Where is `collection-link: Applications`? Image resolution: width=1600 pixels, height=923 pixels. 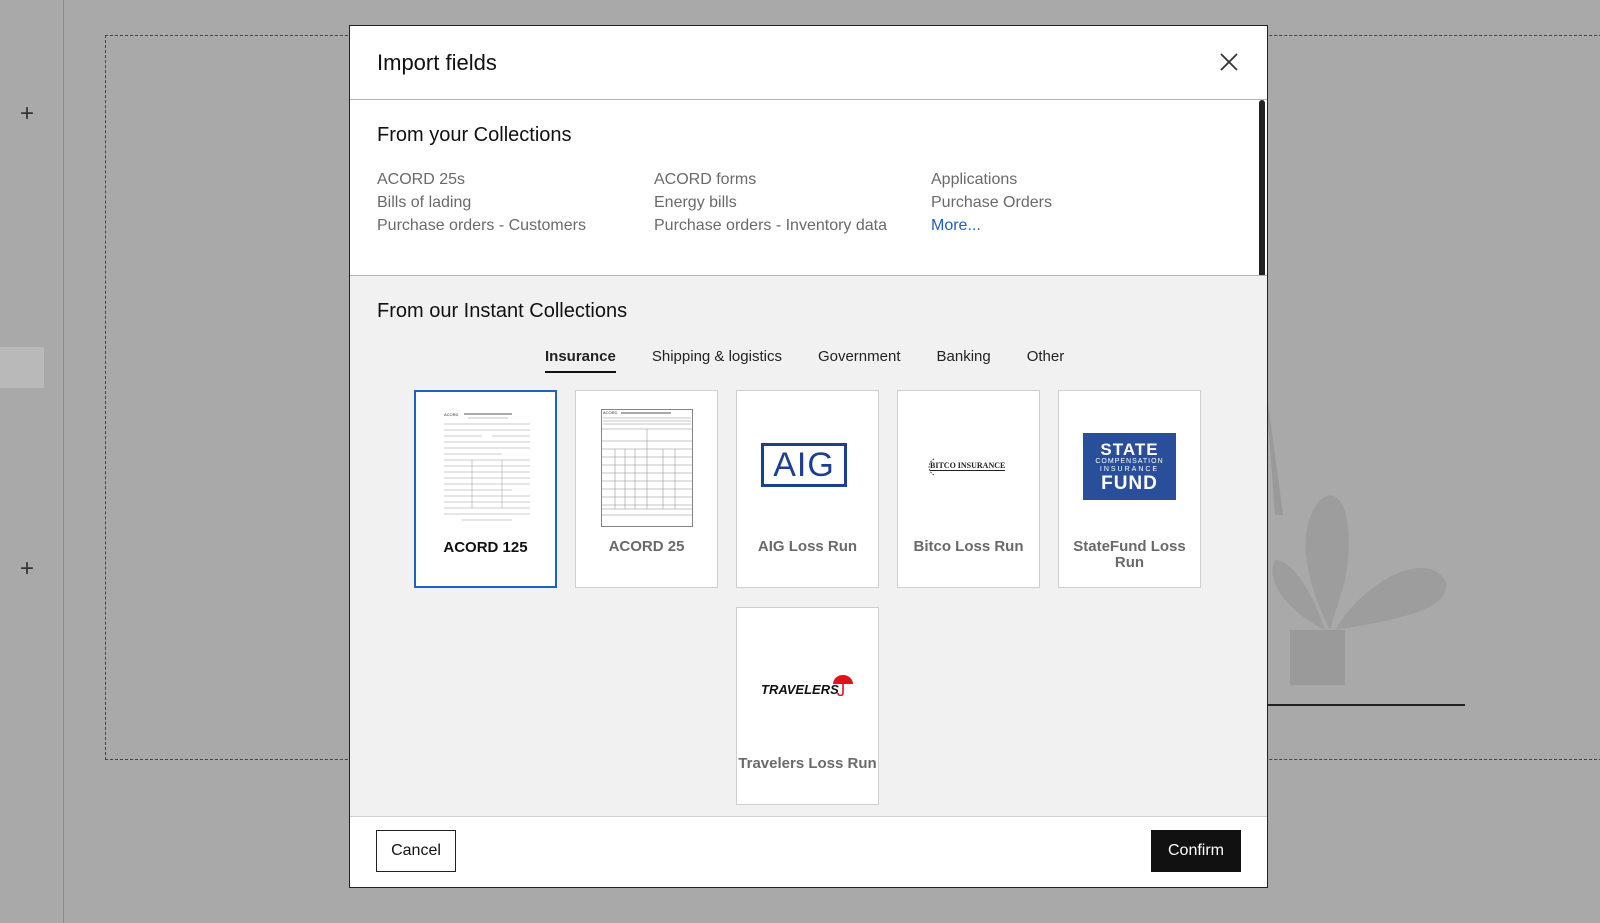
collection-link: Applications is located at coordinates (1069, 180).